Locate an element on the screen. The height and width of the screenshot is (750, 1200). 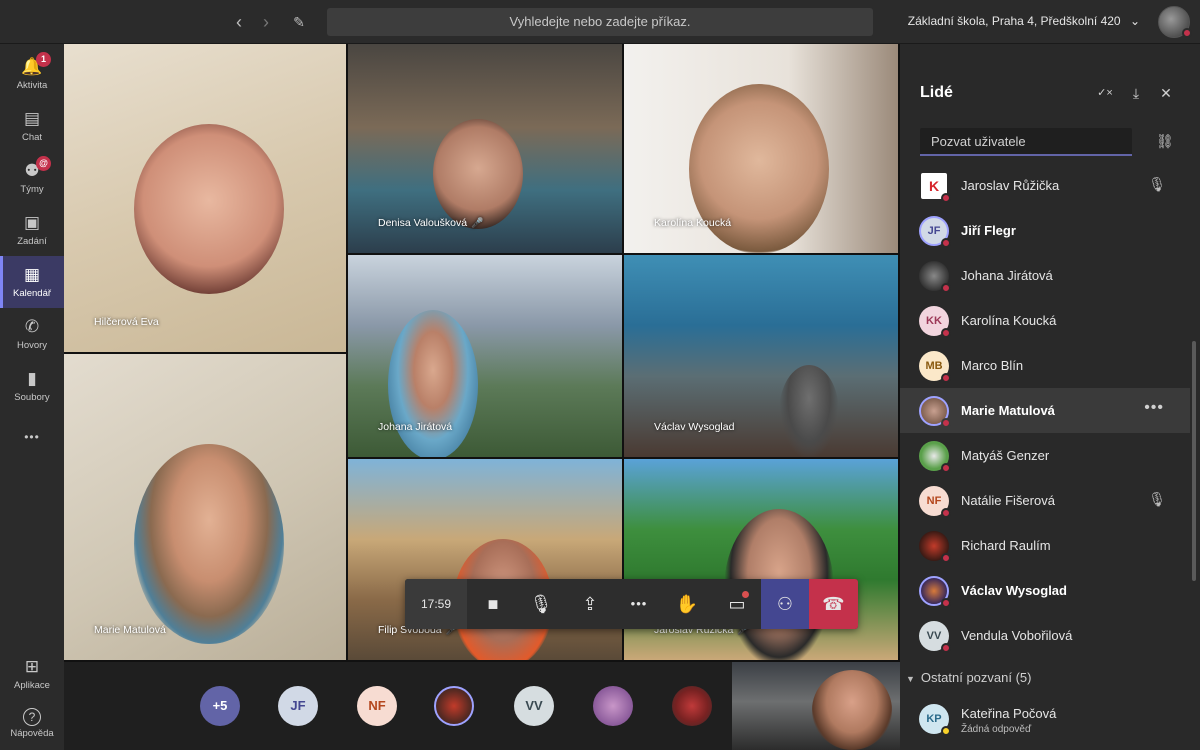
participant-name: Denisa Valoušková 🎤 is located at coordinates (431, 223).